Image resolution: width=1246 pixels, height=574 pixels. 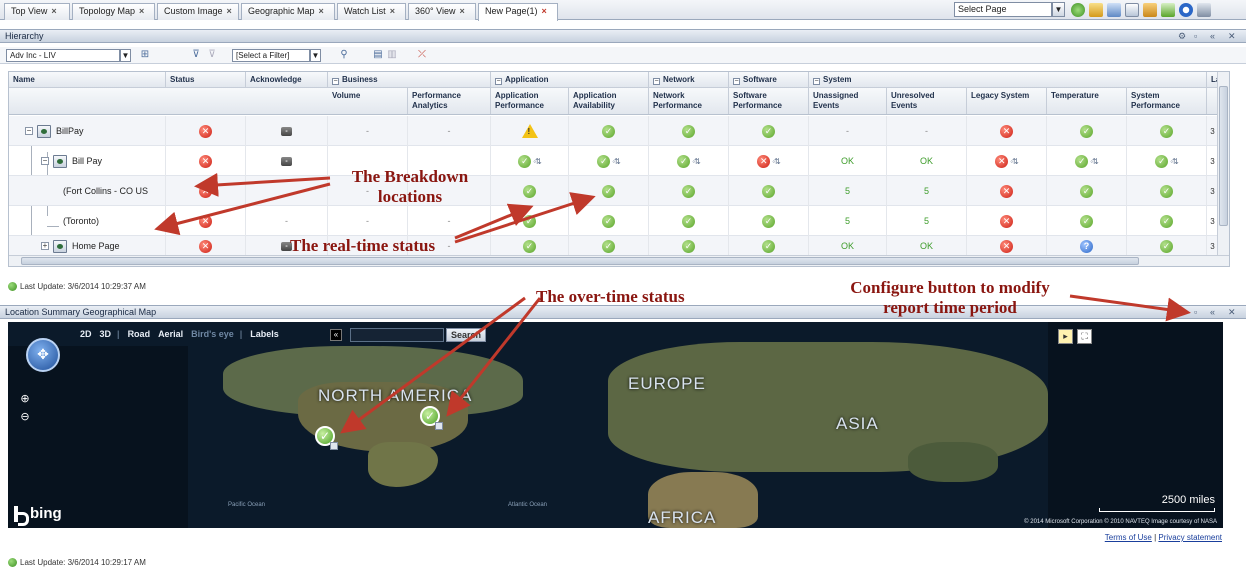 I want to click on column-header-network-performance: Network Performance, so click(x=689, y=101).